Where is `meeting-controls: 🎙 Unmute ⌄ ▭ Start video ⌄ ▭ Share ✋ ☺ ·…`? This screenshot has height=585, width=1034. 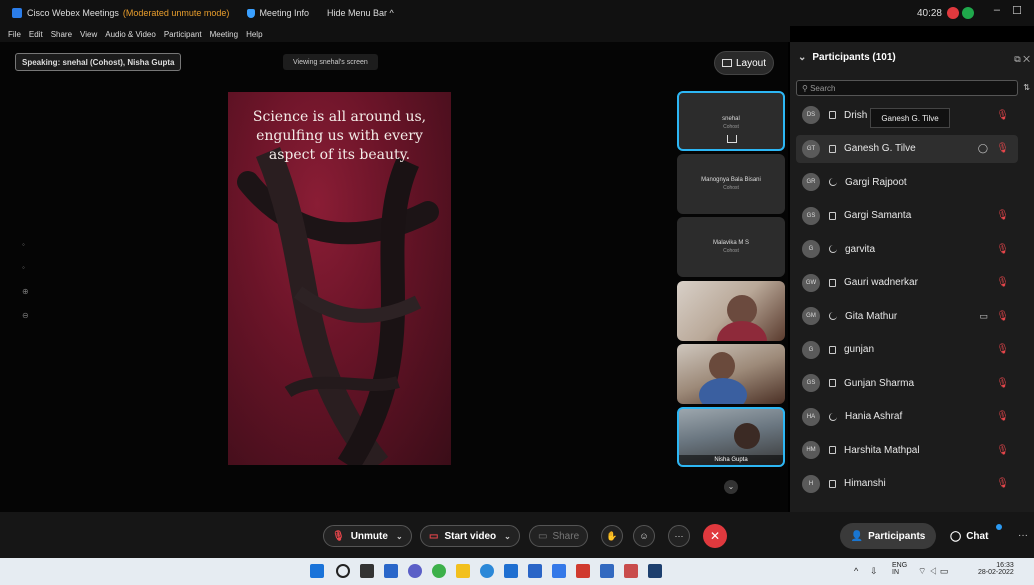 meeting-controls: 🎙 Unmute ⌄ ▭ Start video ⌄ ▭ Share ✋ ☺ ·… is located at coordinates (517, 535).